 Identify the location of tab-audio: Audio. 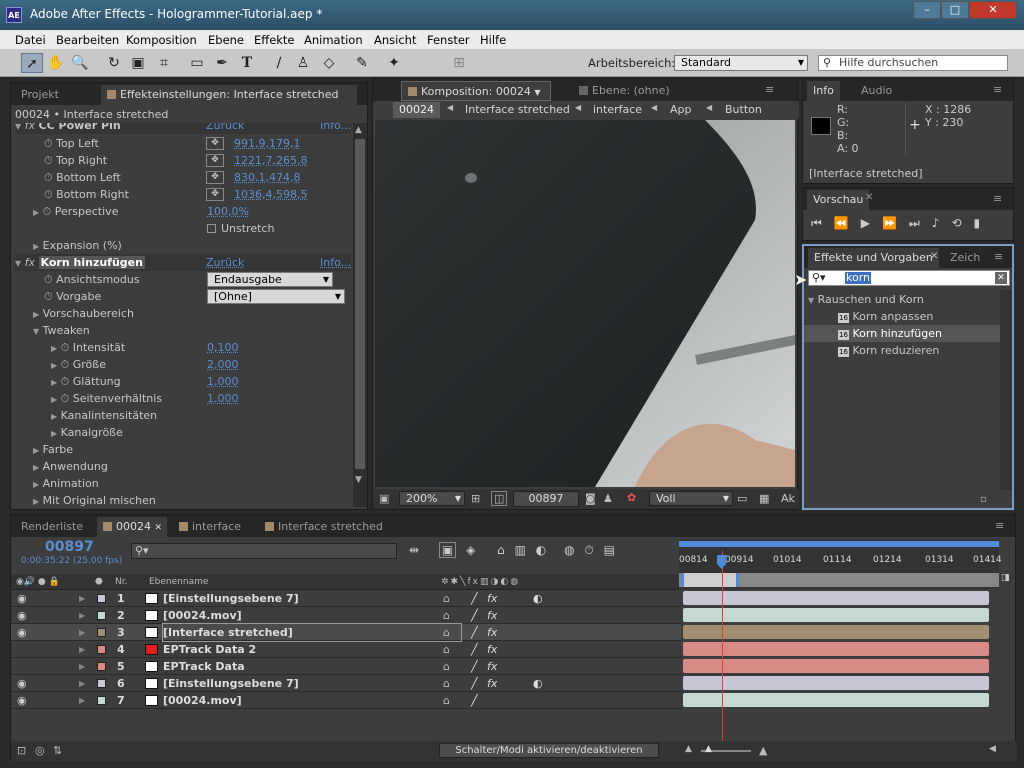
(876, 91).